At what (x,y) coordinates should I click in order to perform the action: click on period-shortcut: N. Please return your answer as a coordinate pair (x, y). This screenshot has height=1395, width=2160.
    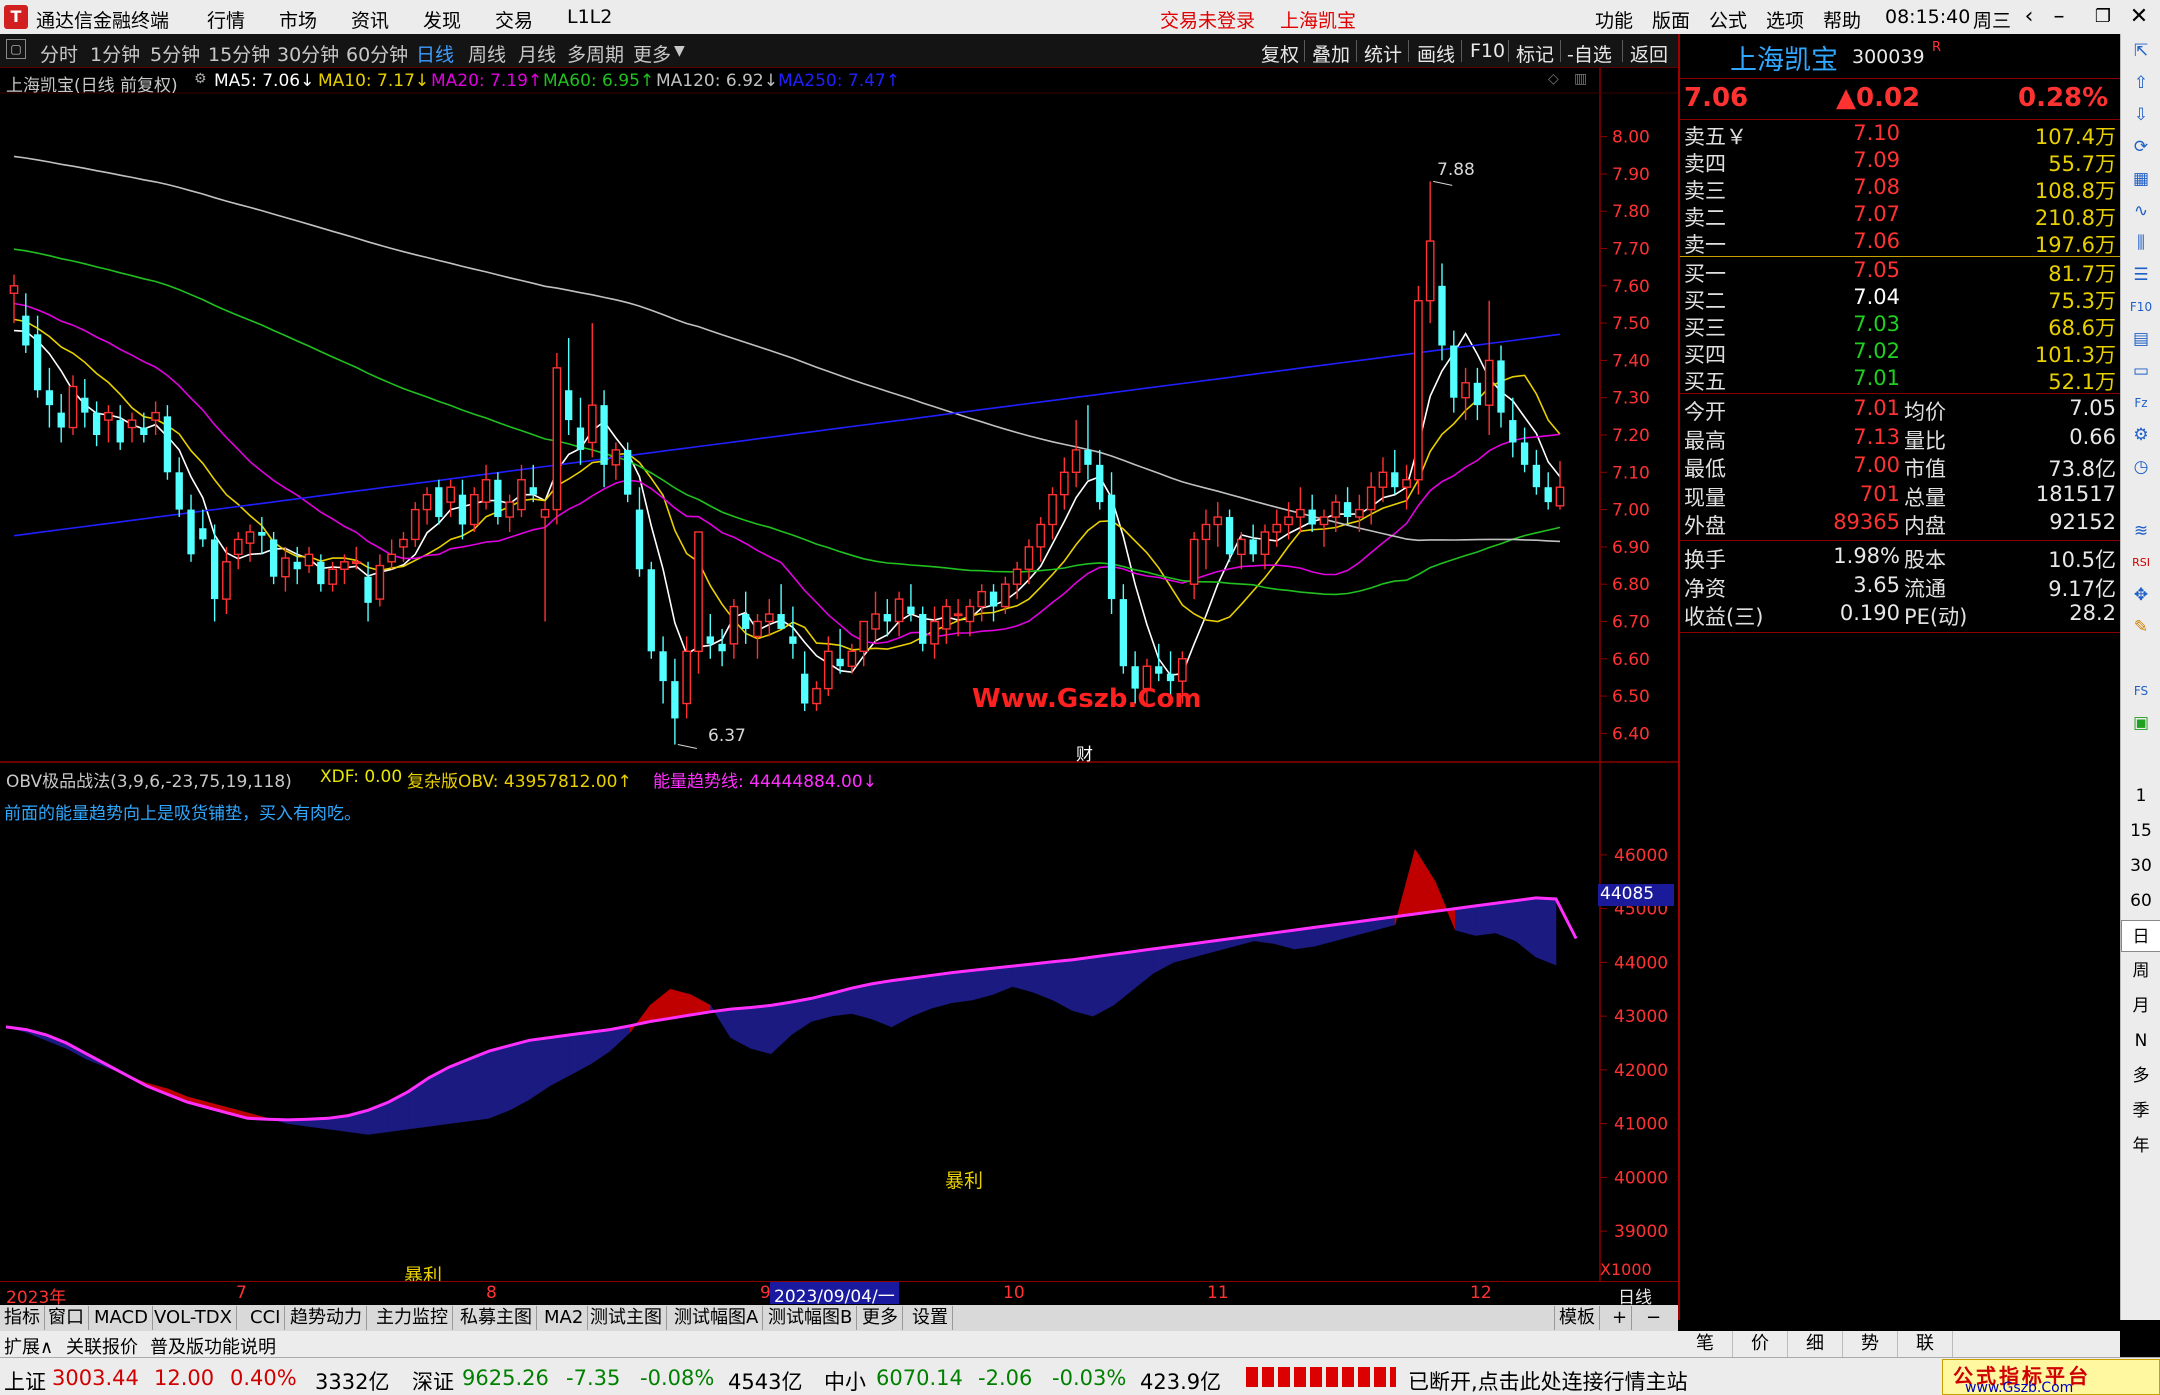
    Looking at the image, I should click on (2140, 1041).